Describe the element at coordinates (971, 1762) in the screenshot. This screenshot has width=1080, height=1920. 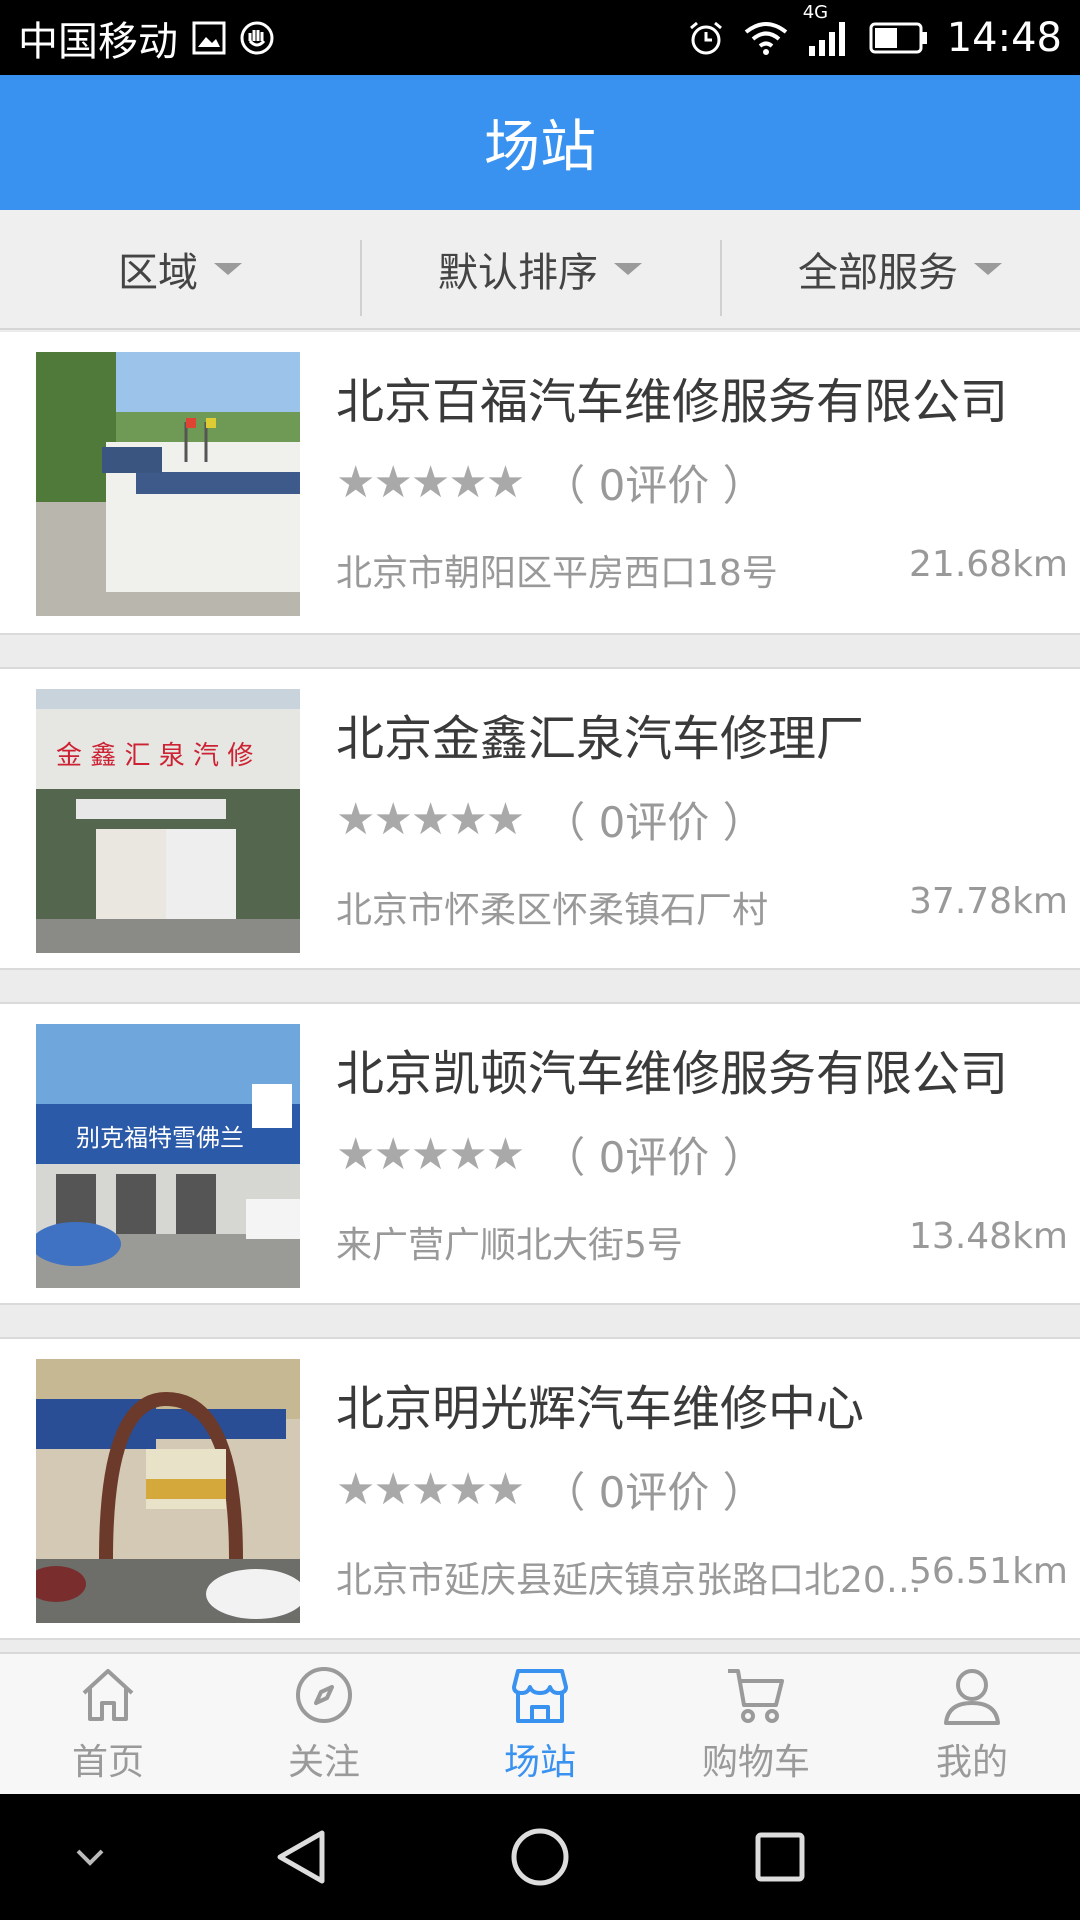
I see `tab-mine-label: 我的` at that location.